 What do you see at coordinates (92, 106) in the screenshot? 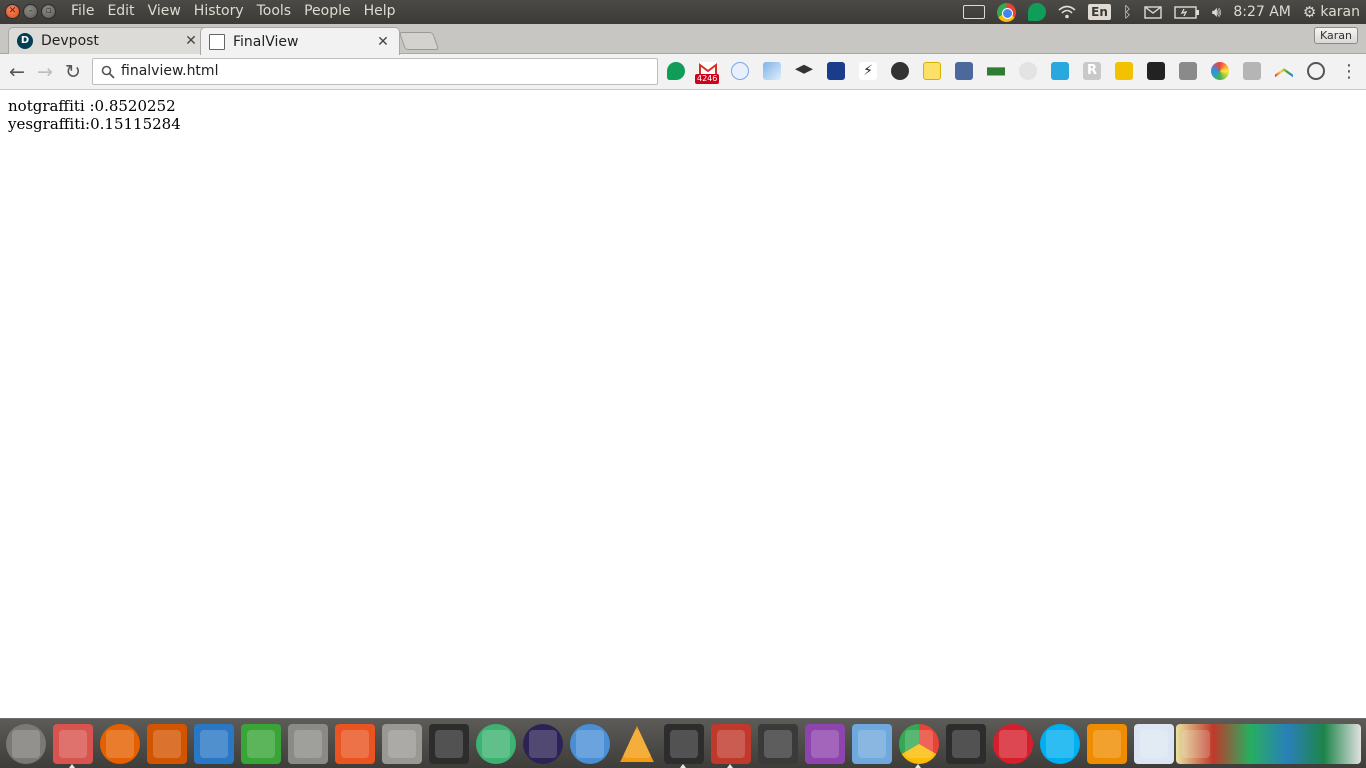
I see `result-line-notgraffiti: notgraffiti :0.8520252` at bounding box center [92, 106].